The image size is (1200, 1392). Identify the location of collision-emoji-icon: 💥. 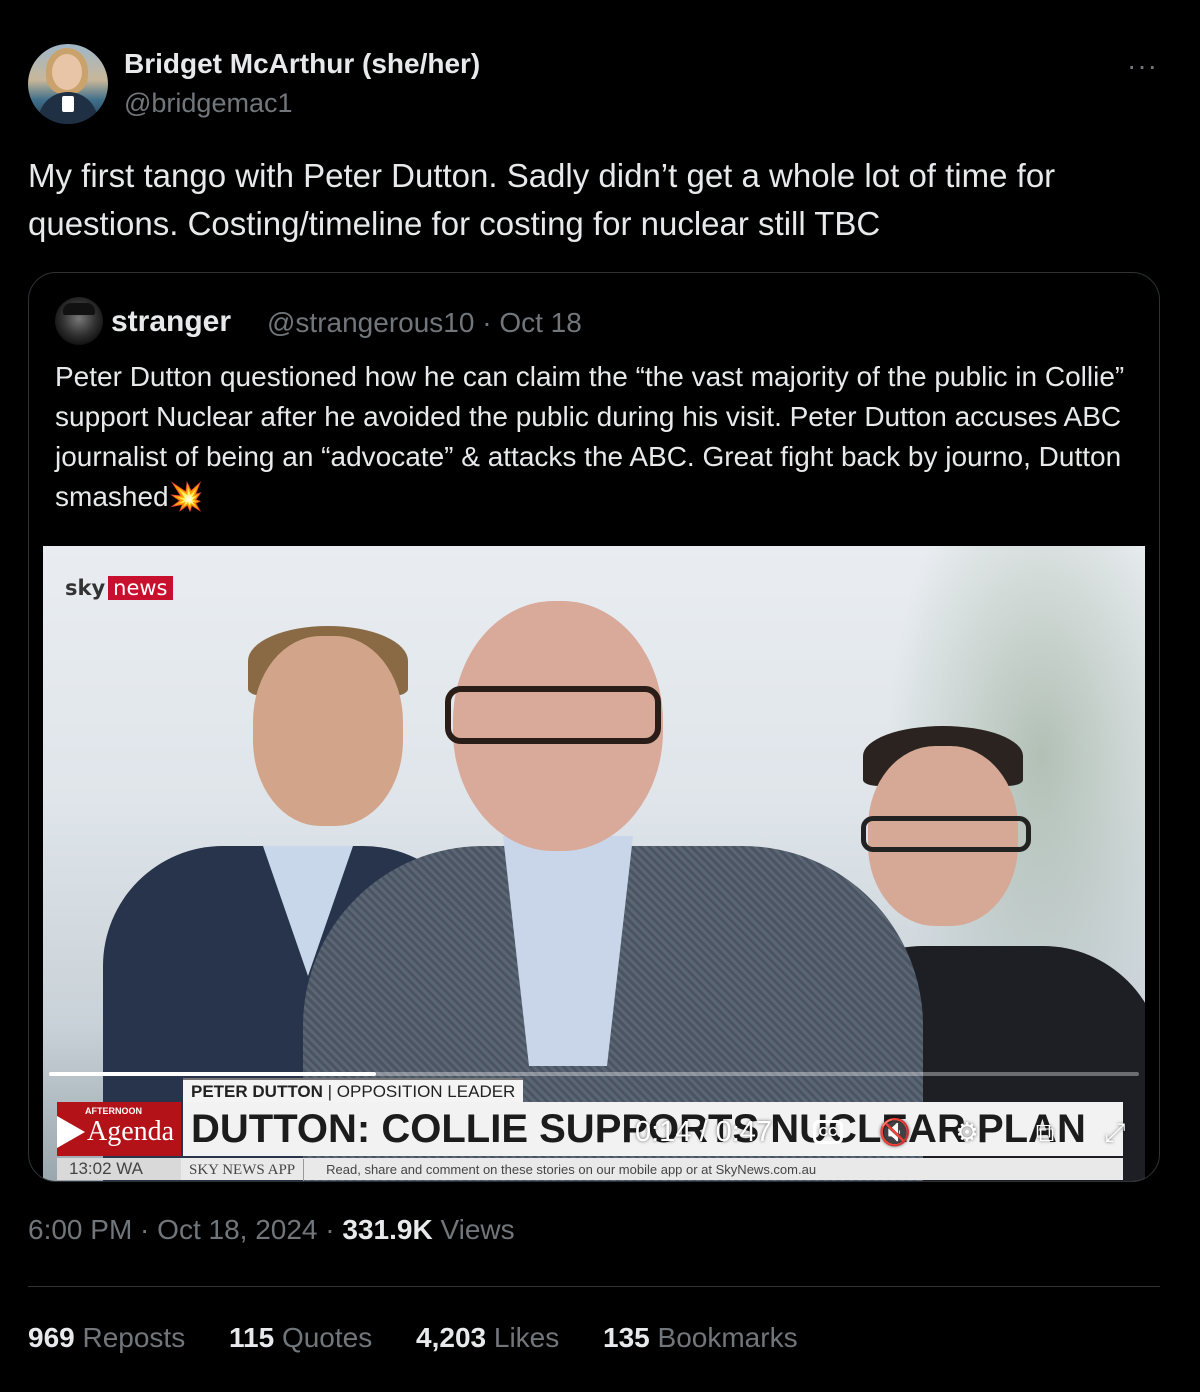
(186, 496).